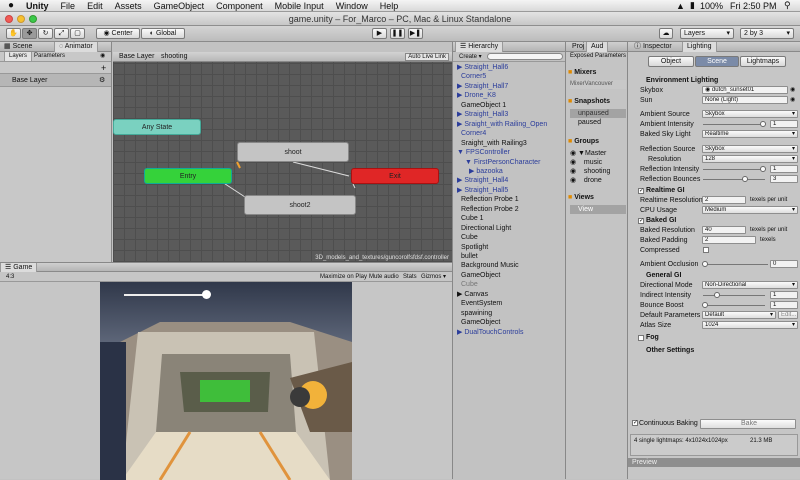 The height and width of the screenshot is (480, 800). I want to click on tab-inspector: ⓘ Inspector, so click(653, 47).